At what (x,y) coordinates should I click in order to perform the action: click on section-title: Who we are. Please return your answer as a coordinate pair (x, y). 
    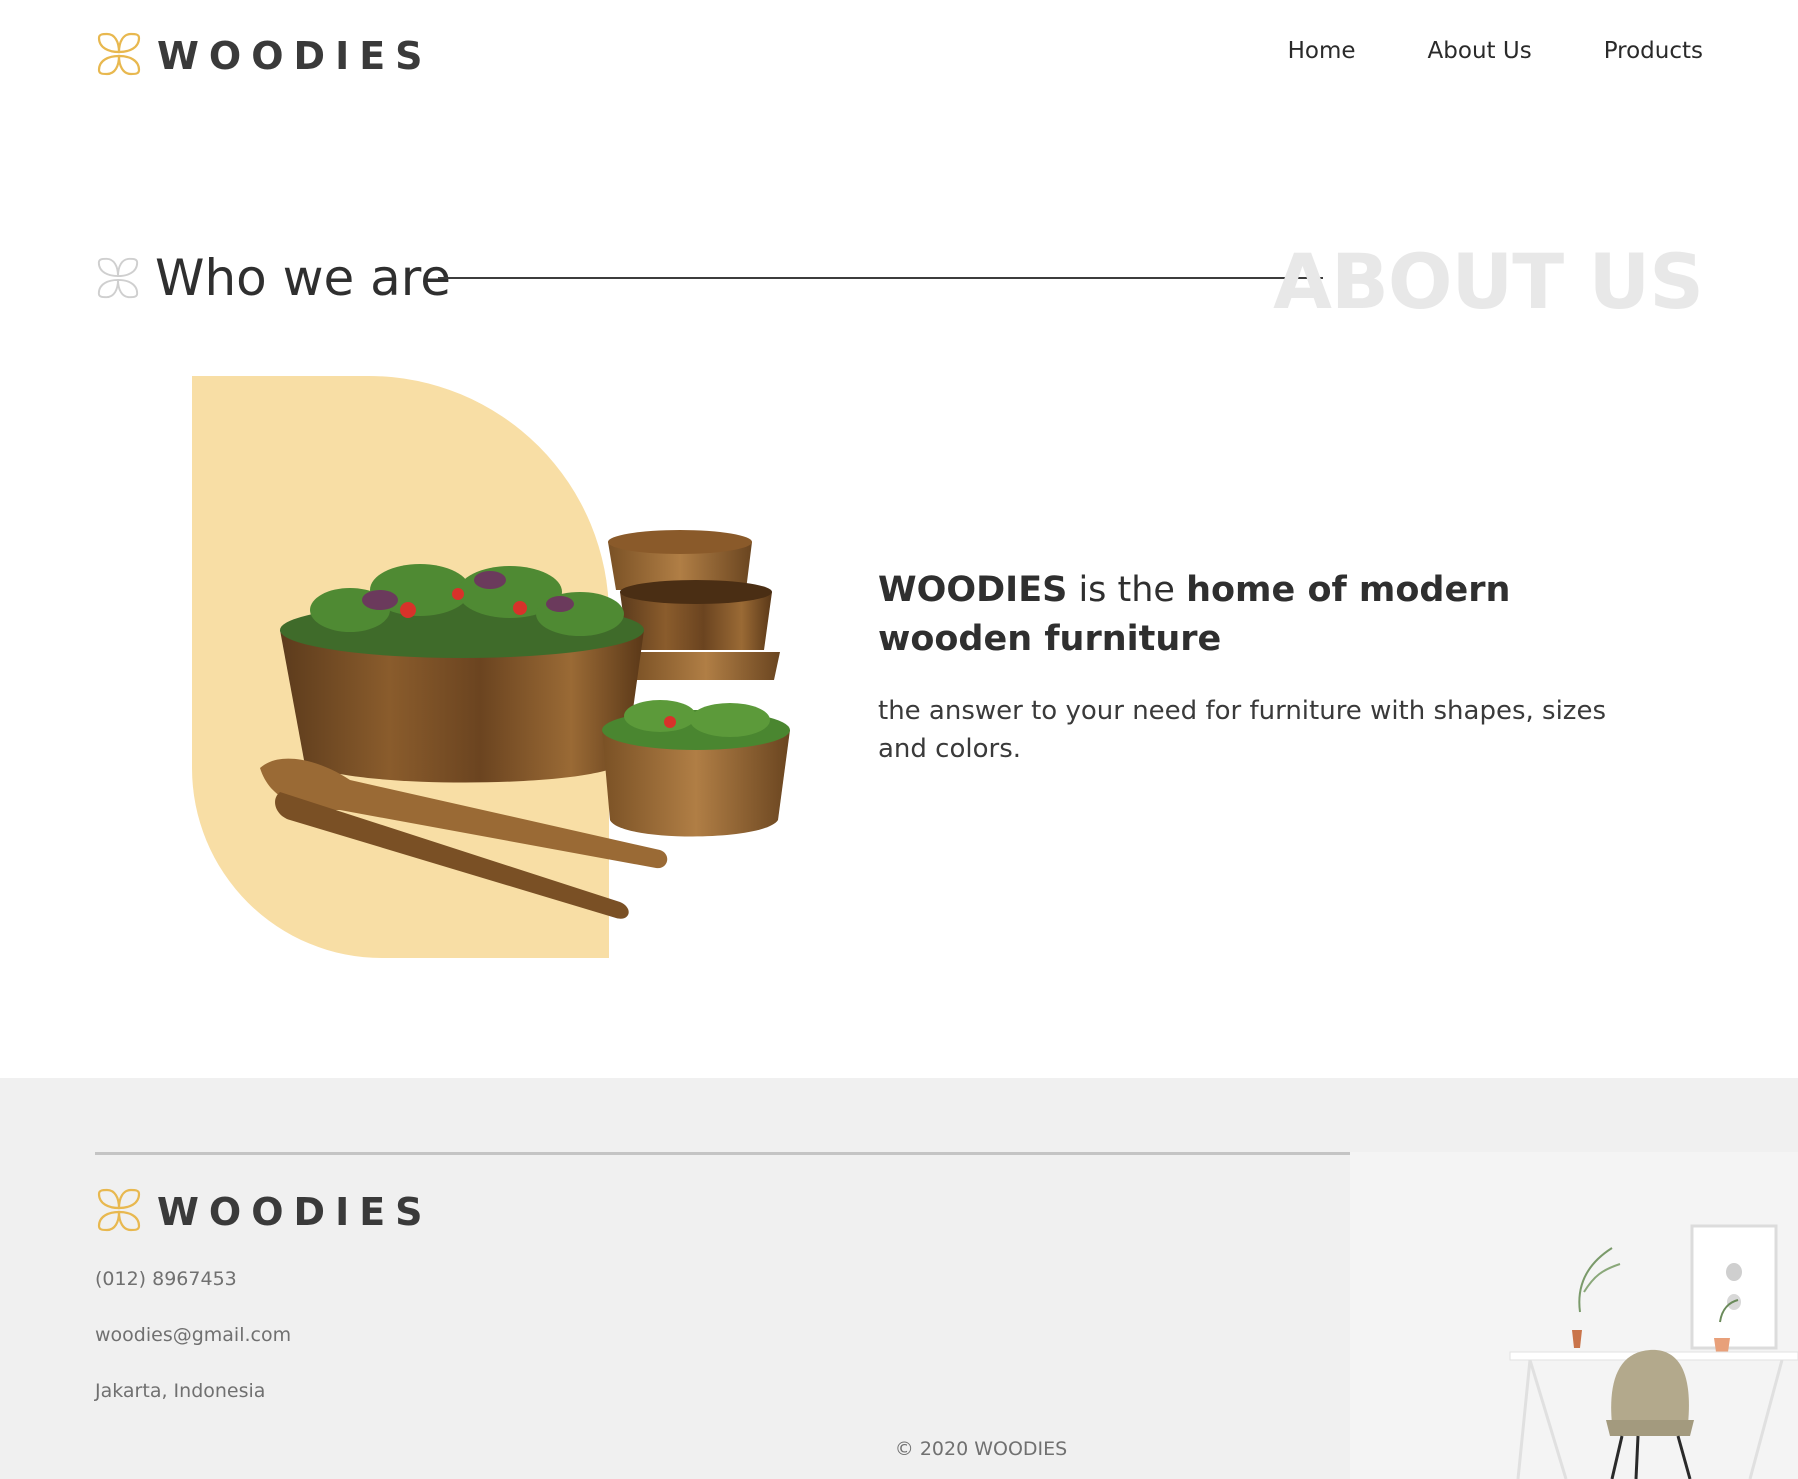
    Looking at the image, I should click on (303, 278).